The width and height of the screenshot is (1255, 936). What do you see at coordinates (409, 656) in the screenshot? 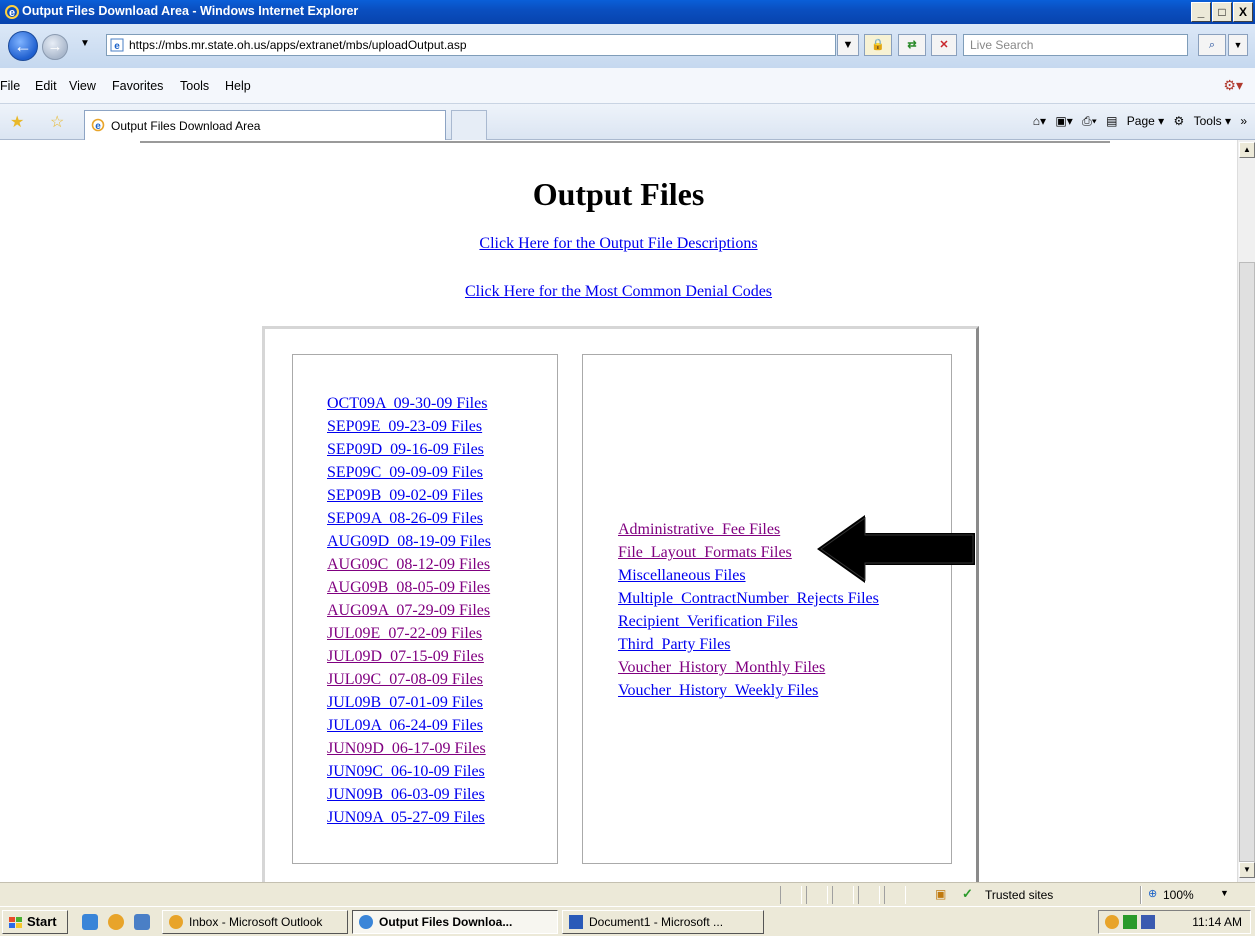
I see `weekly-files-link: JUL09D 07-15-09 Files` at bounding box center [409, 656].